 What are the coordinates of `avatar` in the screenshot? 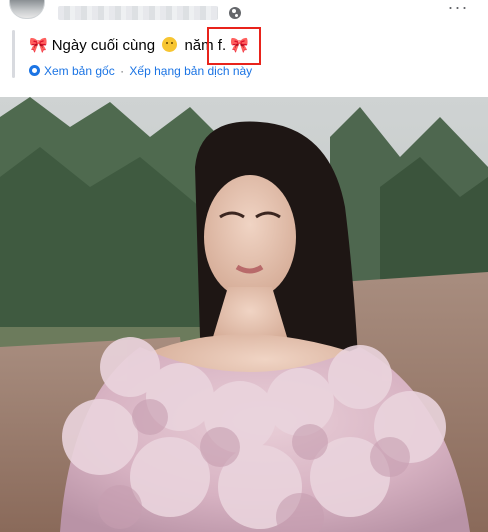 It's located at (27, 9).